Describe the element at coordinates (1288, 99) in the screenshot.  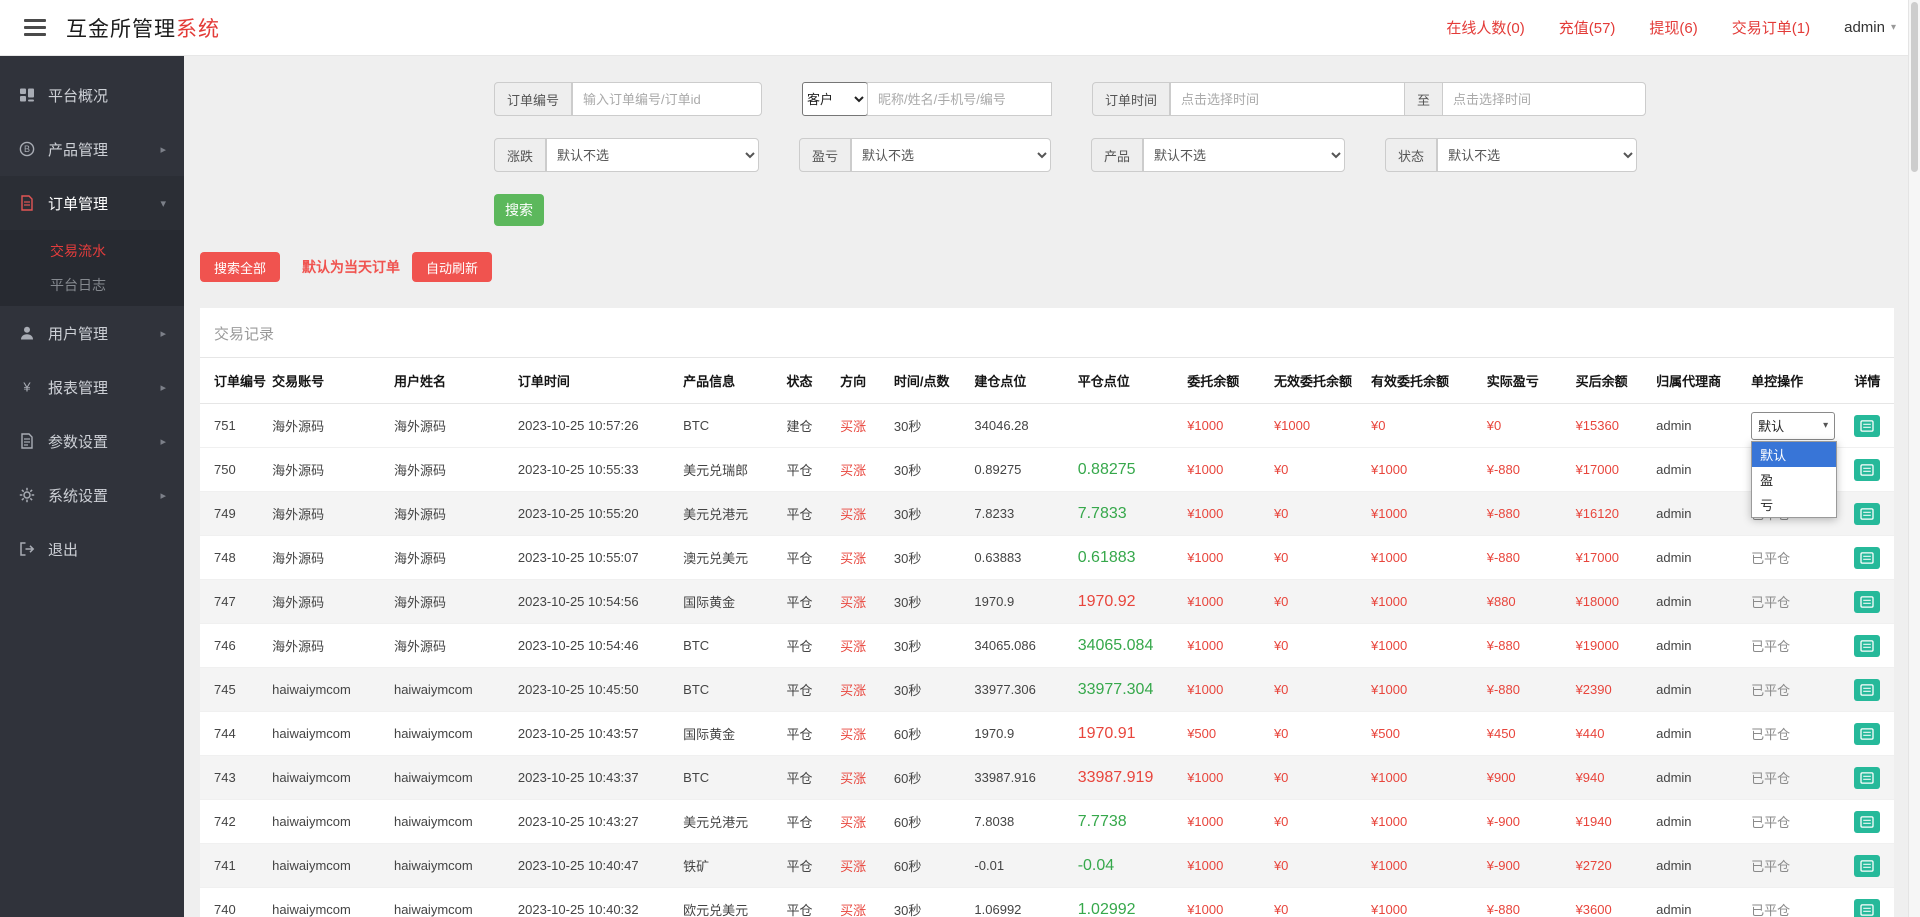
I see `start-time-input` at that location.